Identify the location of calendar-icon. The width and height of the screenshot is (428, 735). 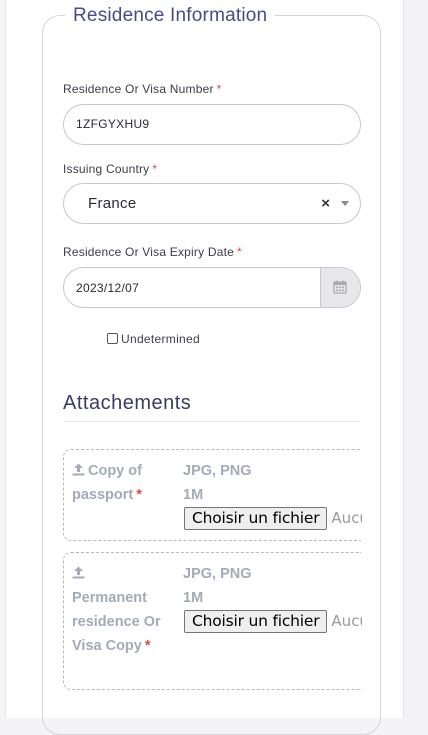
(340, 287).